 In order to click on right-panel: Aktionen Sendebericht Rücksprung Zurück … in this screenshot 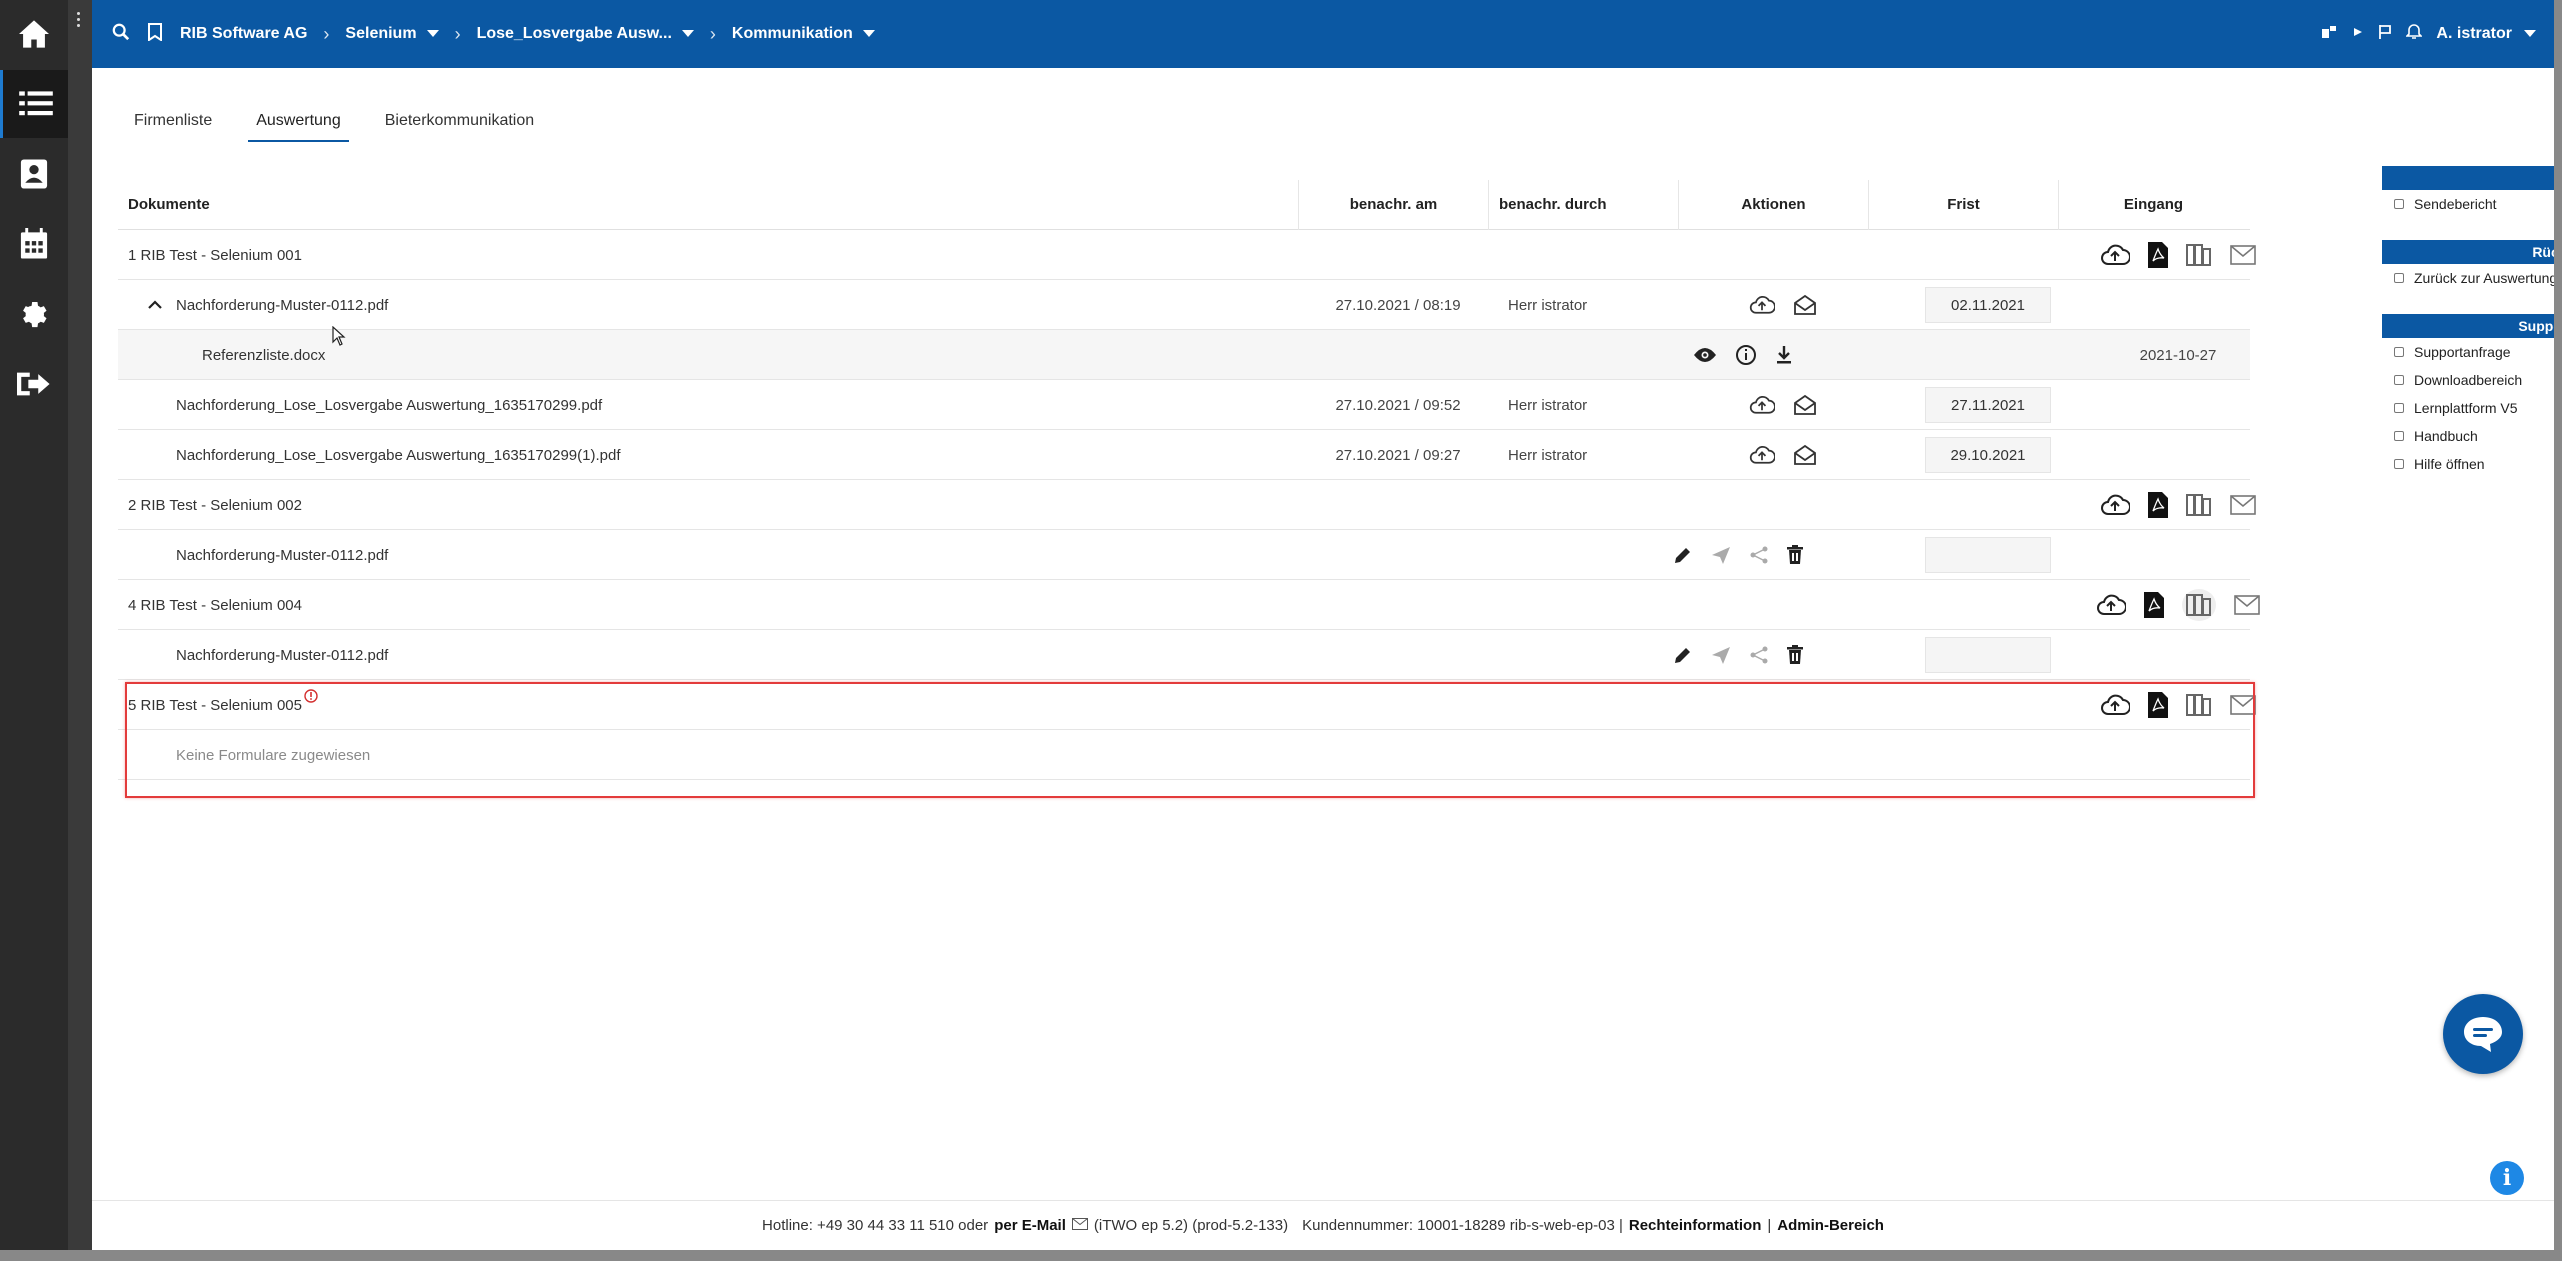, I will do `click(2472, 333)`.